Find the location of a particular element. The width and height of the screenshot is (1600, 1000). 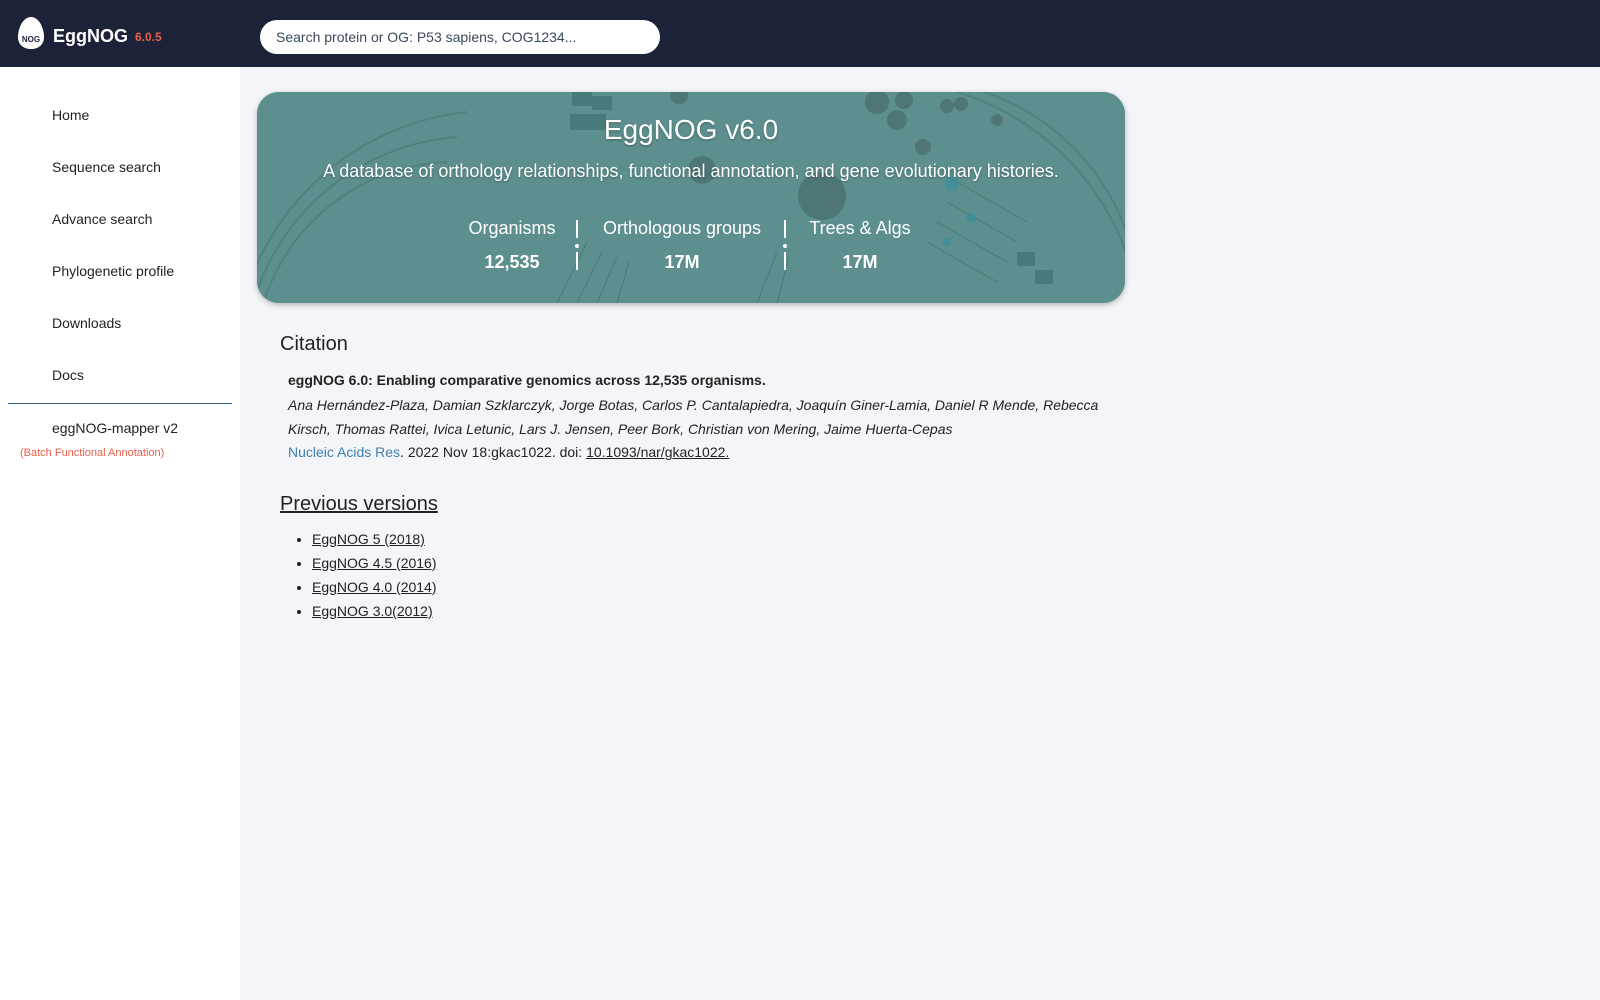

brand-name: EggNOG is located at coordinates (90, 36).